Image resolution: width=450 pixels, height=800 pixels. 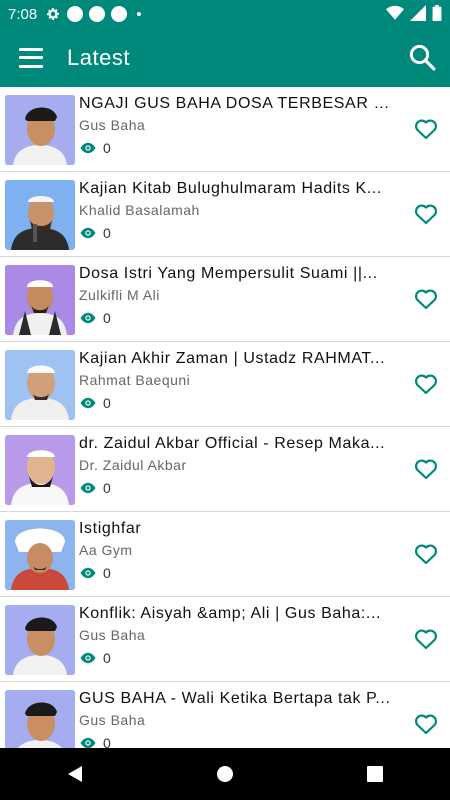 I want to click on back-button, so click(x=75, y=774).